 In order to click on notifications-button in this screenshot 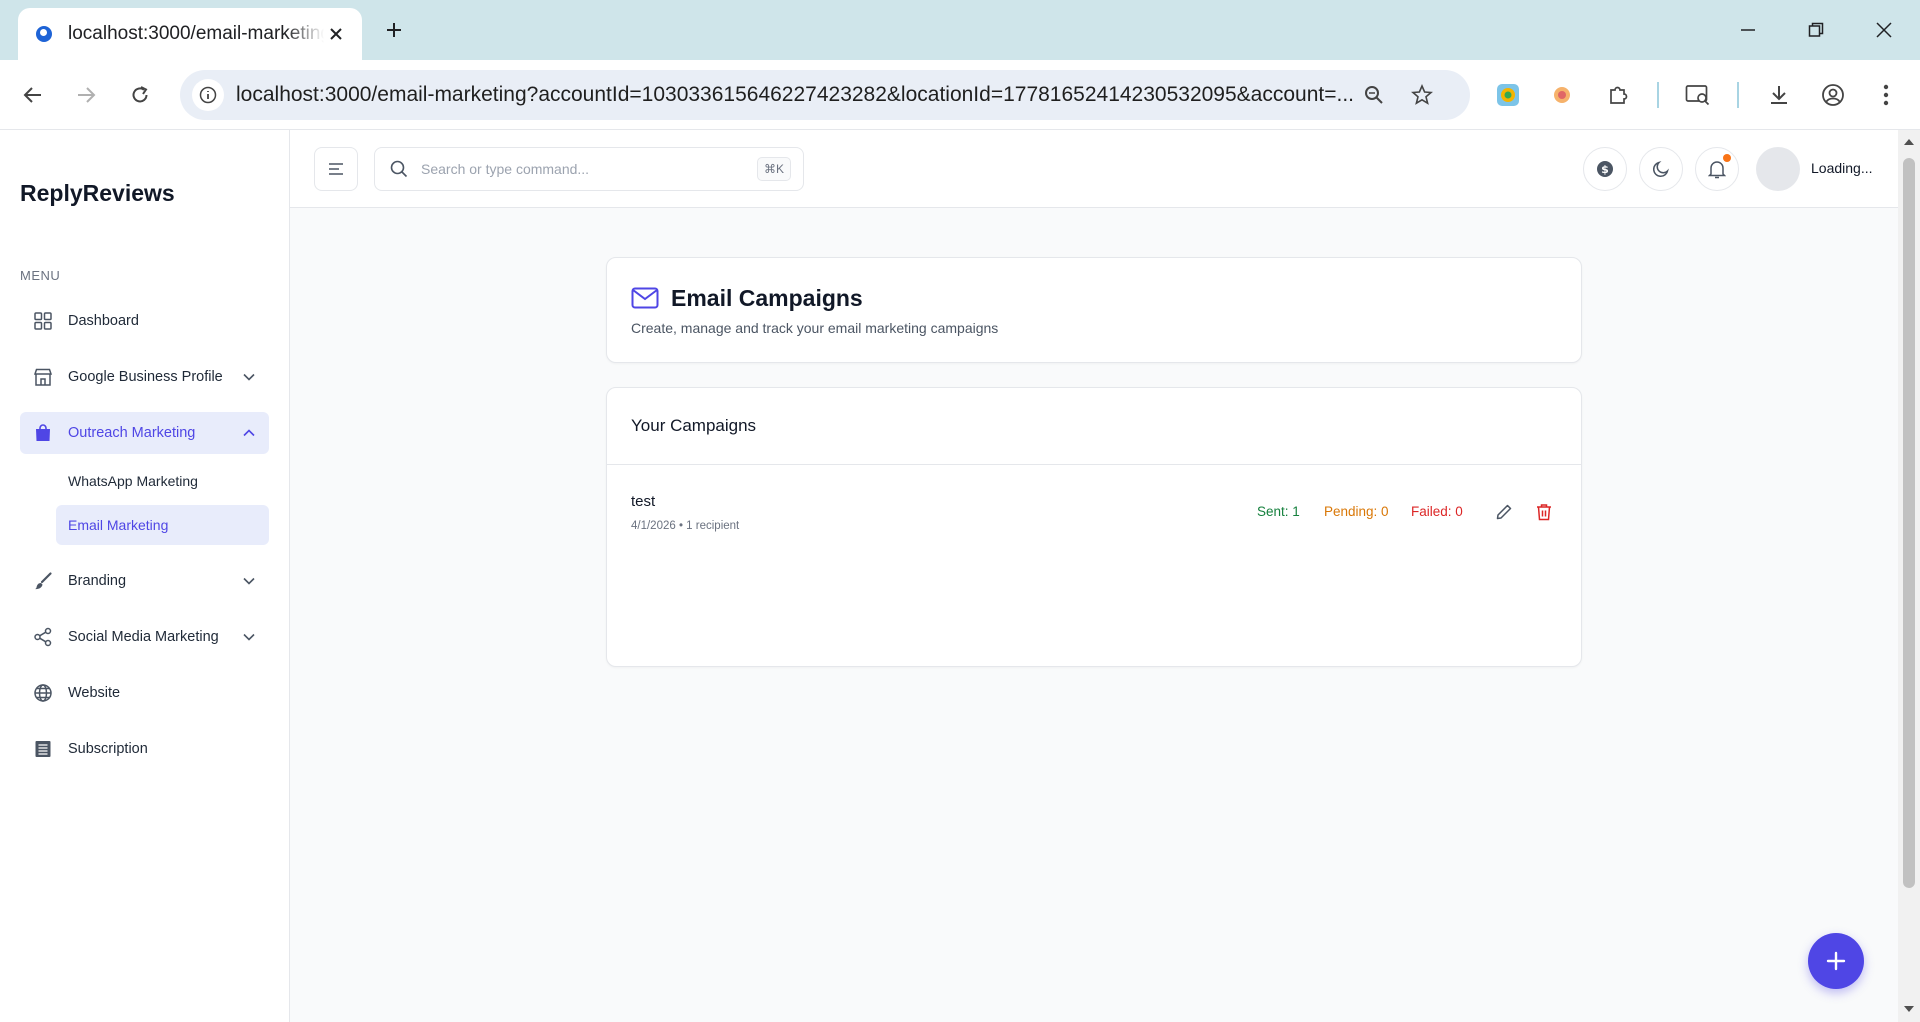, I will do `click(1717, 169)`.